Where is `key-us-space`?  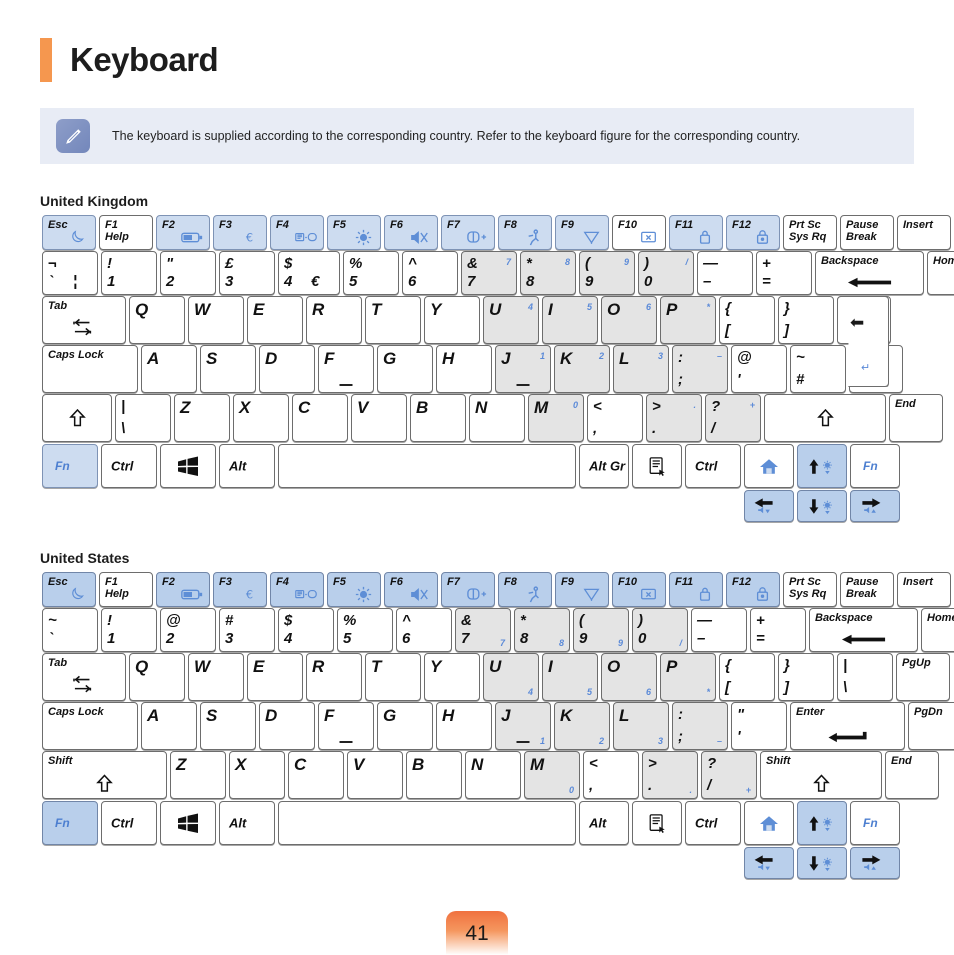
key-us-space is located at coordinates (427, 823).